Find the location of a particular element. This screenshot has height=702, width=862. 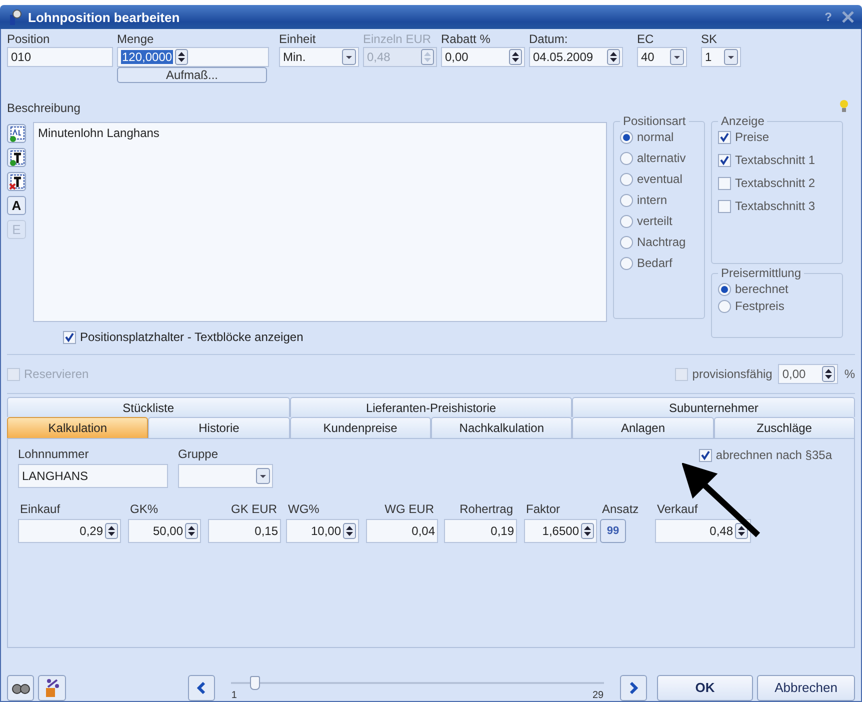

input-field: 04.05.2009 is located at coordinates (576, 57).